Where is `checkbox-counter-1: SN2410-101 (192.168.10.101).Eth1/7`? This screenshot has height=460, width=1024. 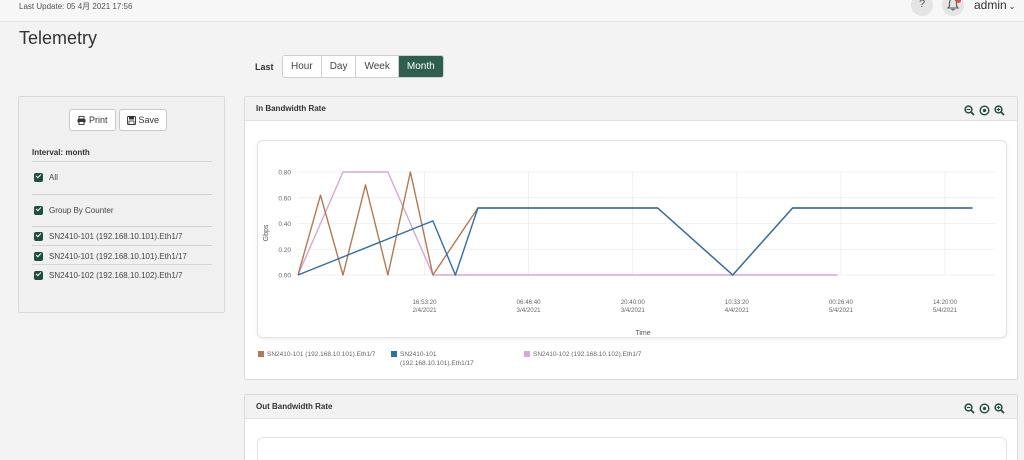
checkbox-counter-1: SN2410-101 (192.168.10.101).Eth1/7 is located at coordinates (108, 236).